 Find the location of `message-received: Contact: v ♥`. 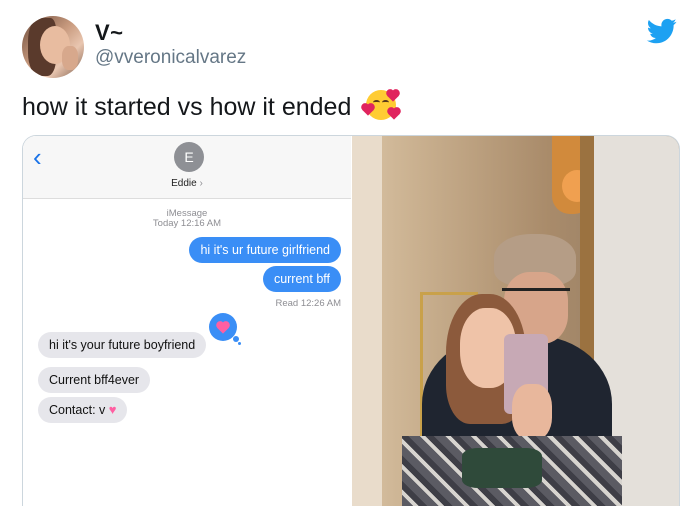

message-received: Contact: v ♥ is located at coordinates (83, 410).